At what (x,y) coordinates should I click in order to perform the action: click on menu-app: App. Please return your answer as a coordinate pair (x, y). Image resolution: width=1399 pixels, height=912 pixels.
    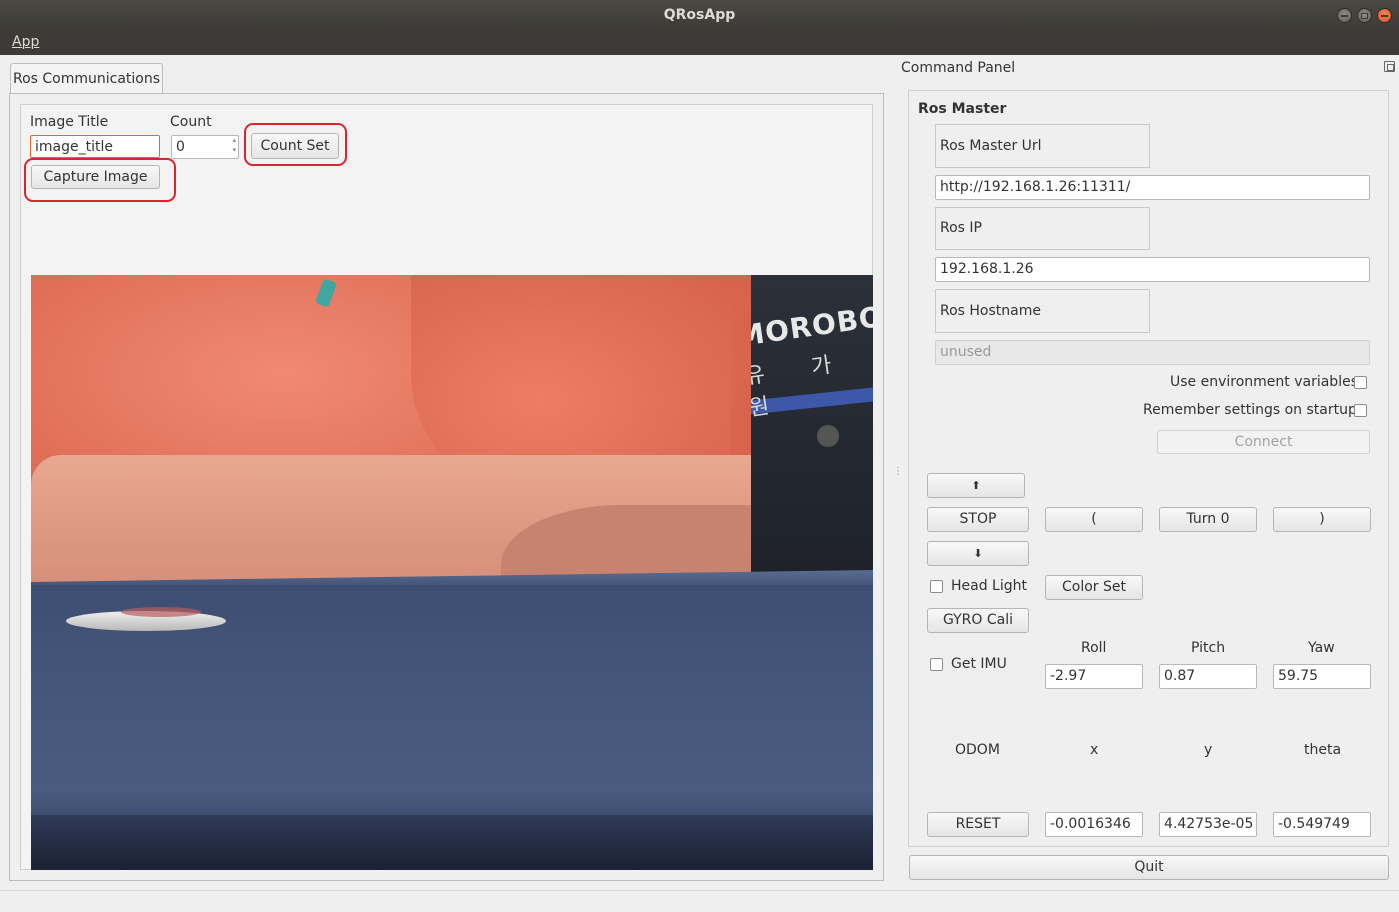
    Looking at the image, I should click on (25, 42).